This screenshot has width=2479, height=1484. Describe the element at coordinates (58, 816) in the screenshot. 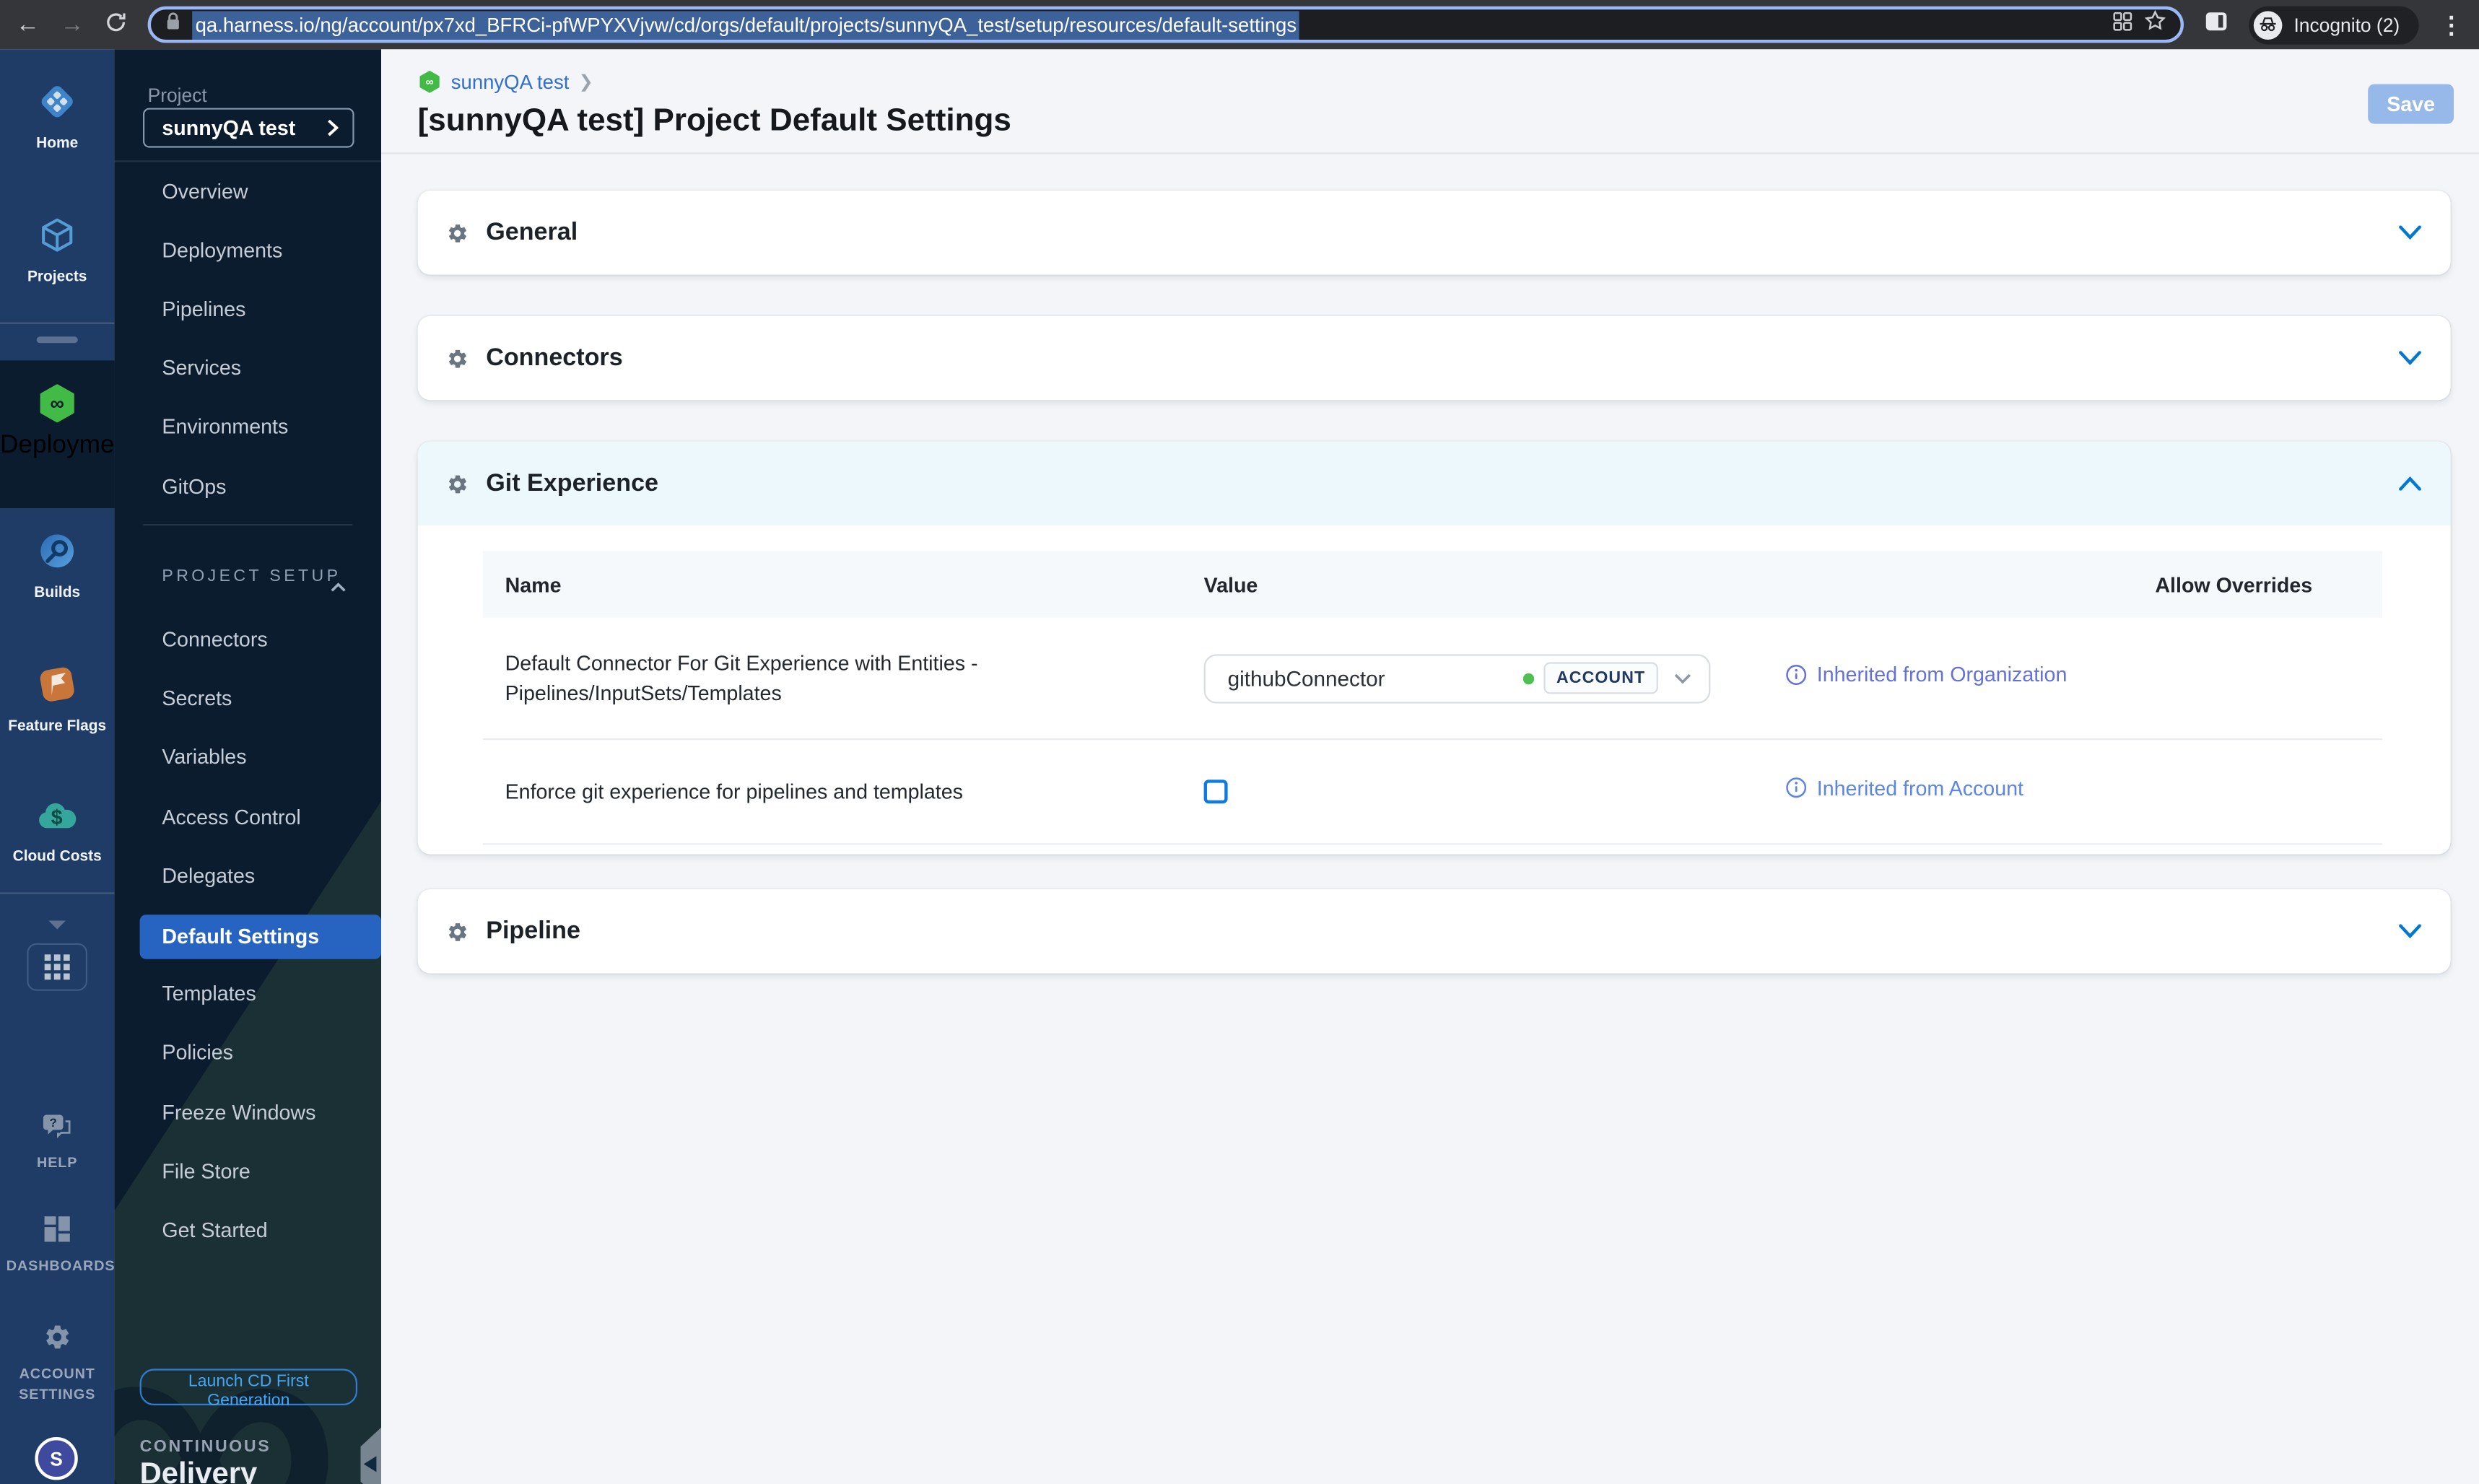

I see `cloud-costs-icon: $` at that location.